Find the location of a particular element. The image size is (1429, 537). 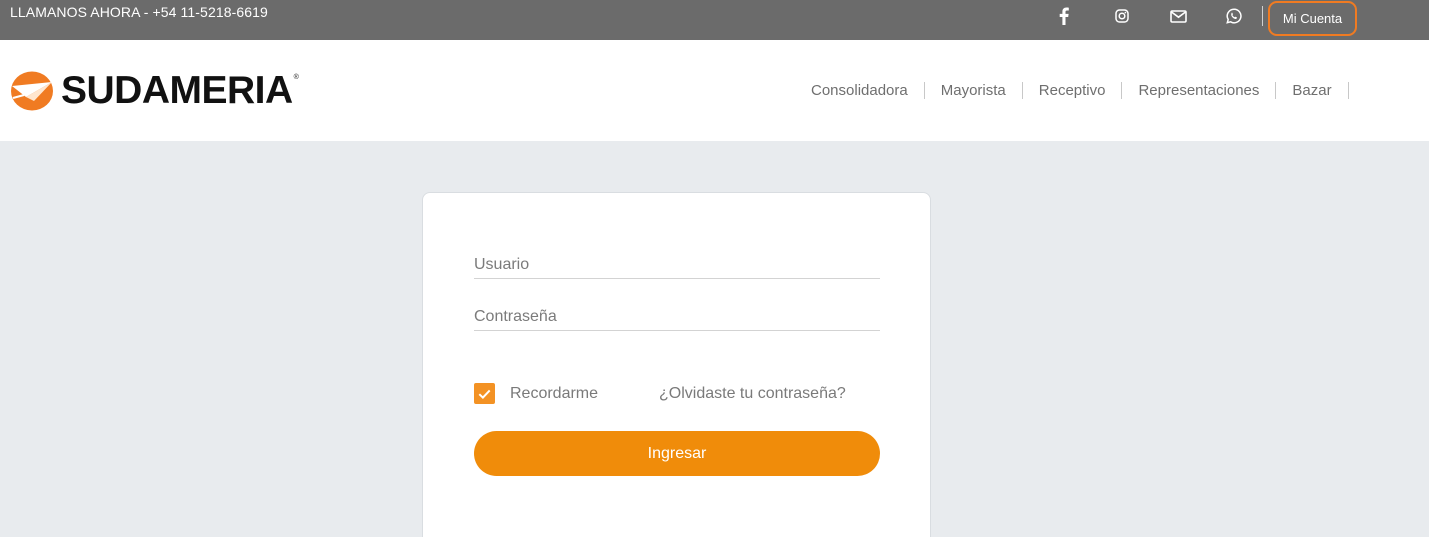

facebook-icon is located at coordinates (1064, 16).